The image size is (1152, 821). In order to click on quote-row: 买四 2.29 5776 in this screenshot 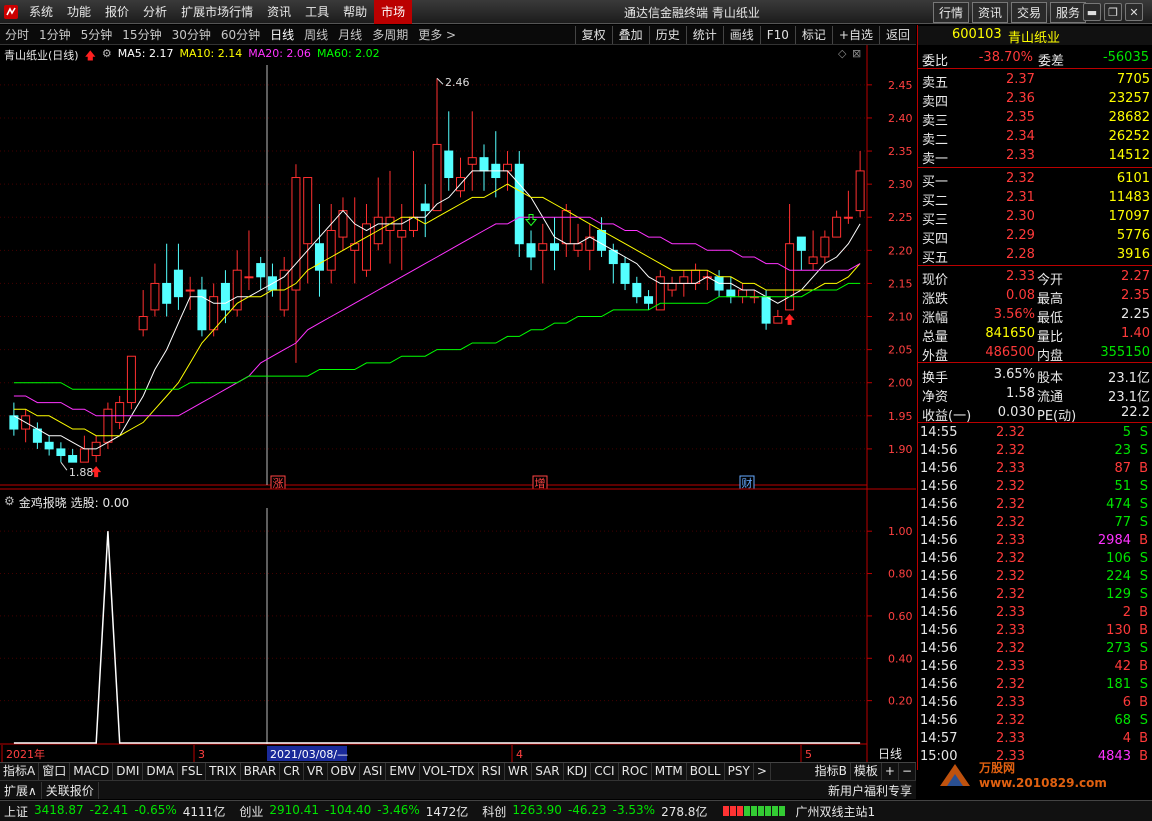, I will do `click(1035, 237)`.